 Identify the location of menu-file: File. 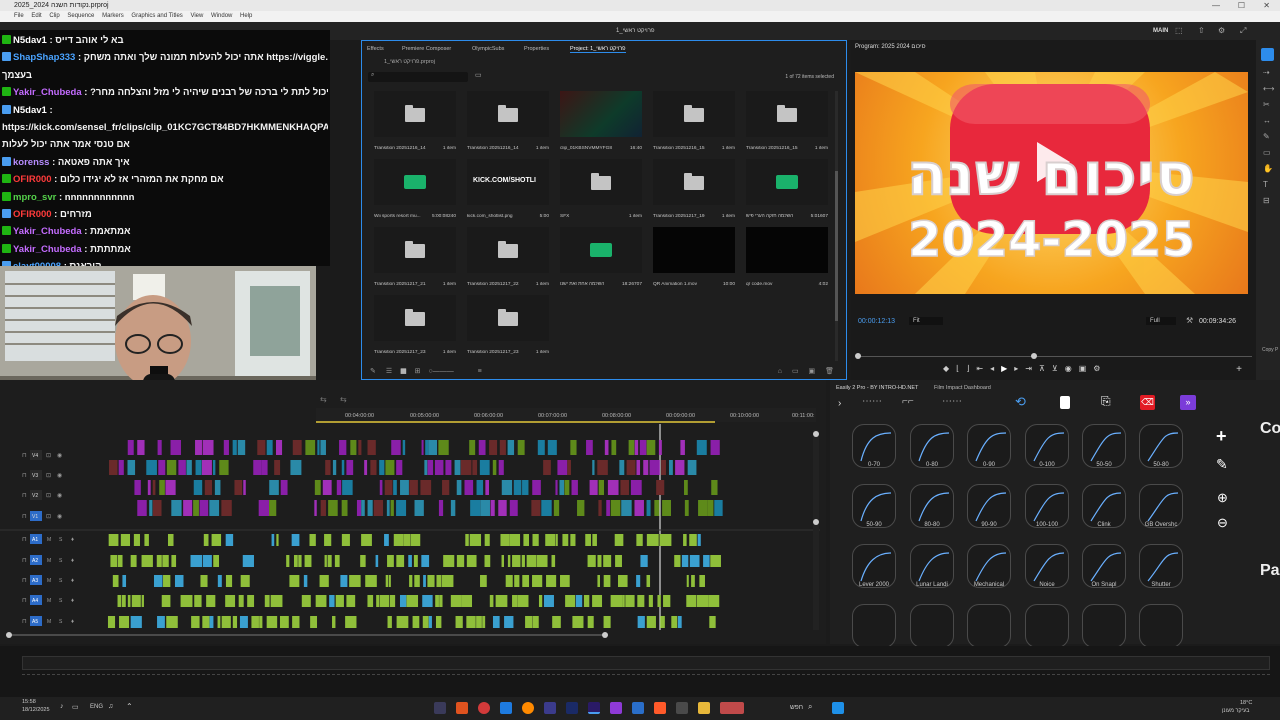
(19, 16).